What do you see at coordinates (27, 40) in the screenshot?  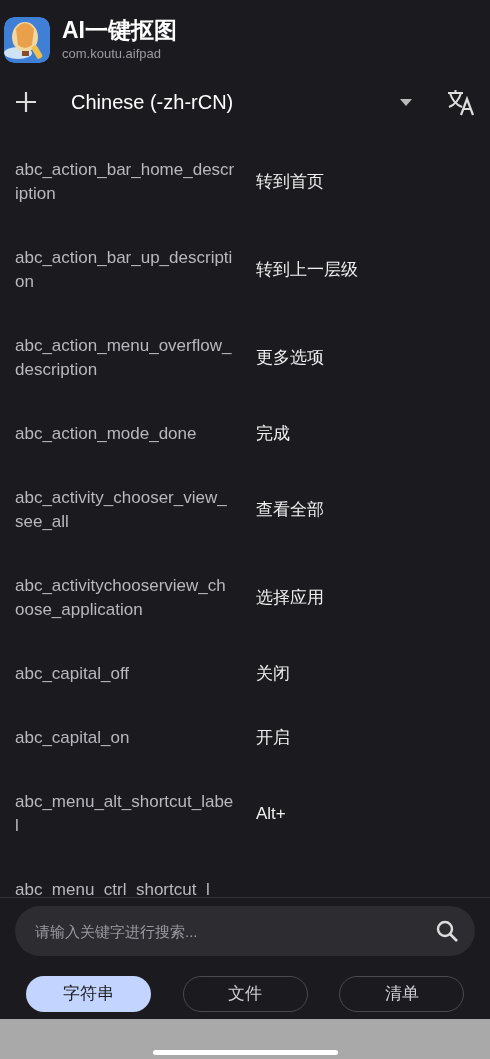 I see `app-icon` at bounding box center [27, 40].